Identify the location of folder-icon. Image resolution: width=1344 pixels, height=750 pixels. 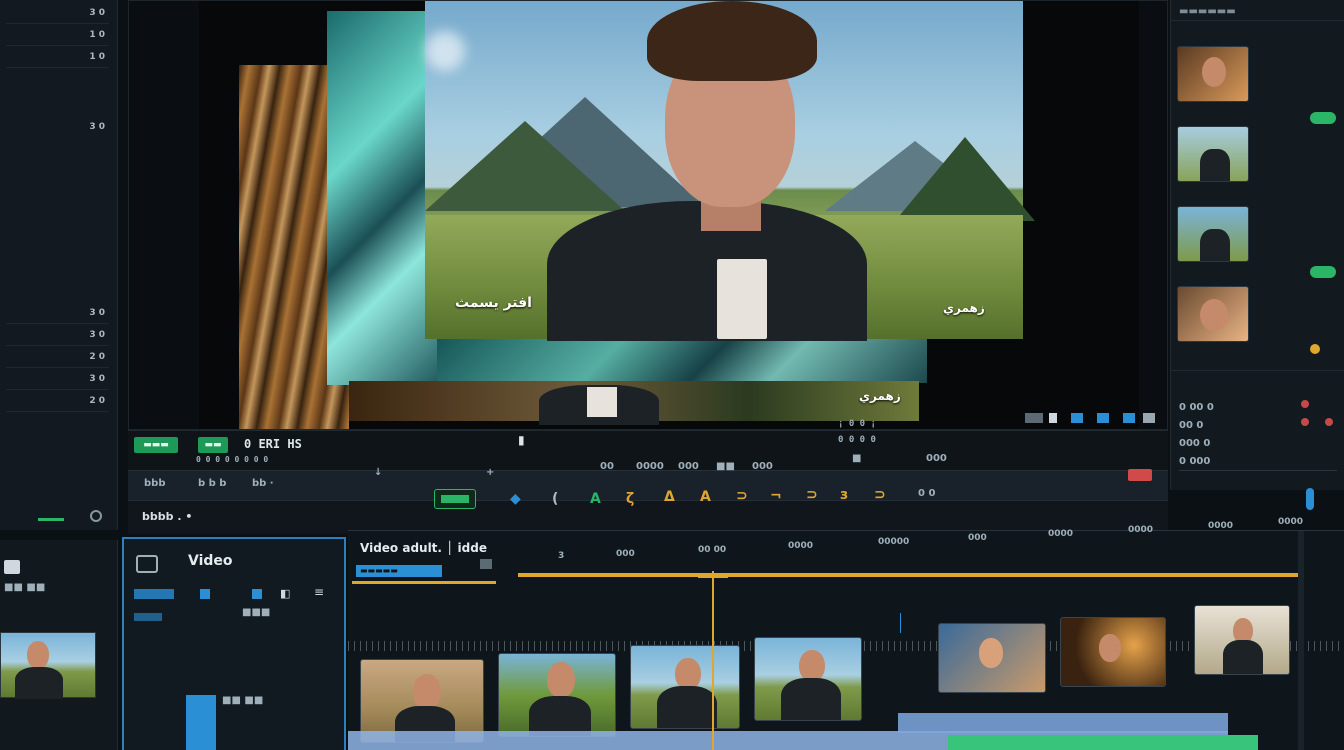
(12, 567).